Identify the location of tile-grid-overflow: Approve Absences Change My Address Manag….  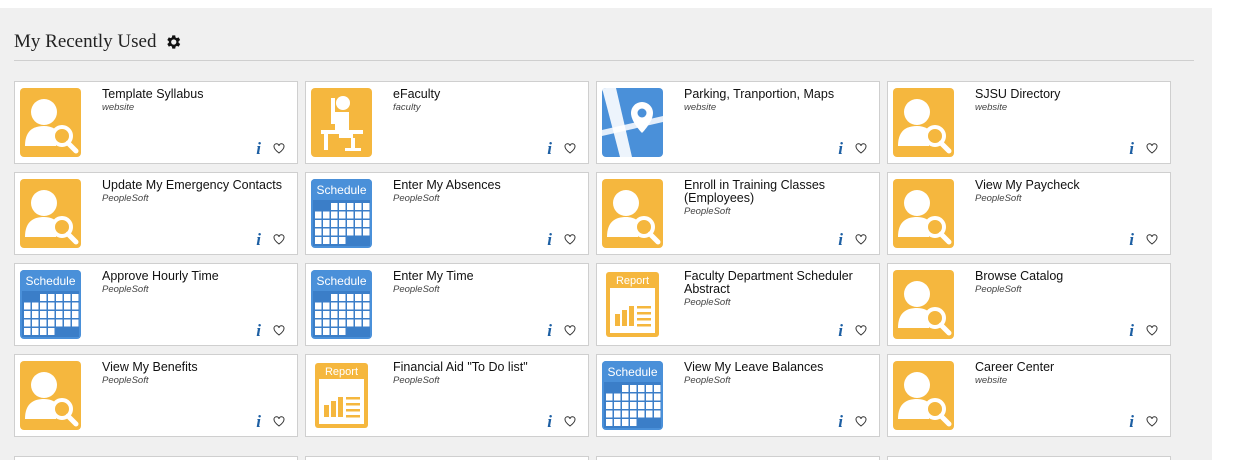
(592, 458).